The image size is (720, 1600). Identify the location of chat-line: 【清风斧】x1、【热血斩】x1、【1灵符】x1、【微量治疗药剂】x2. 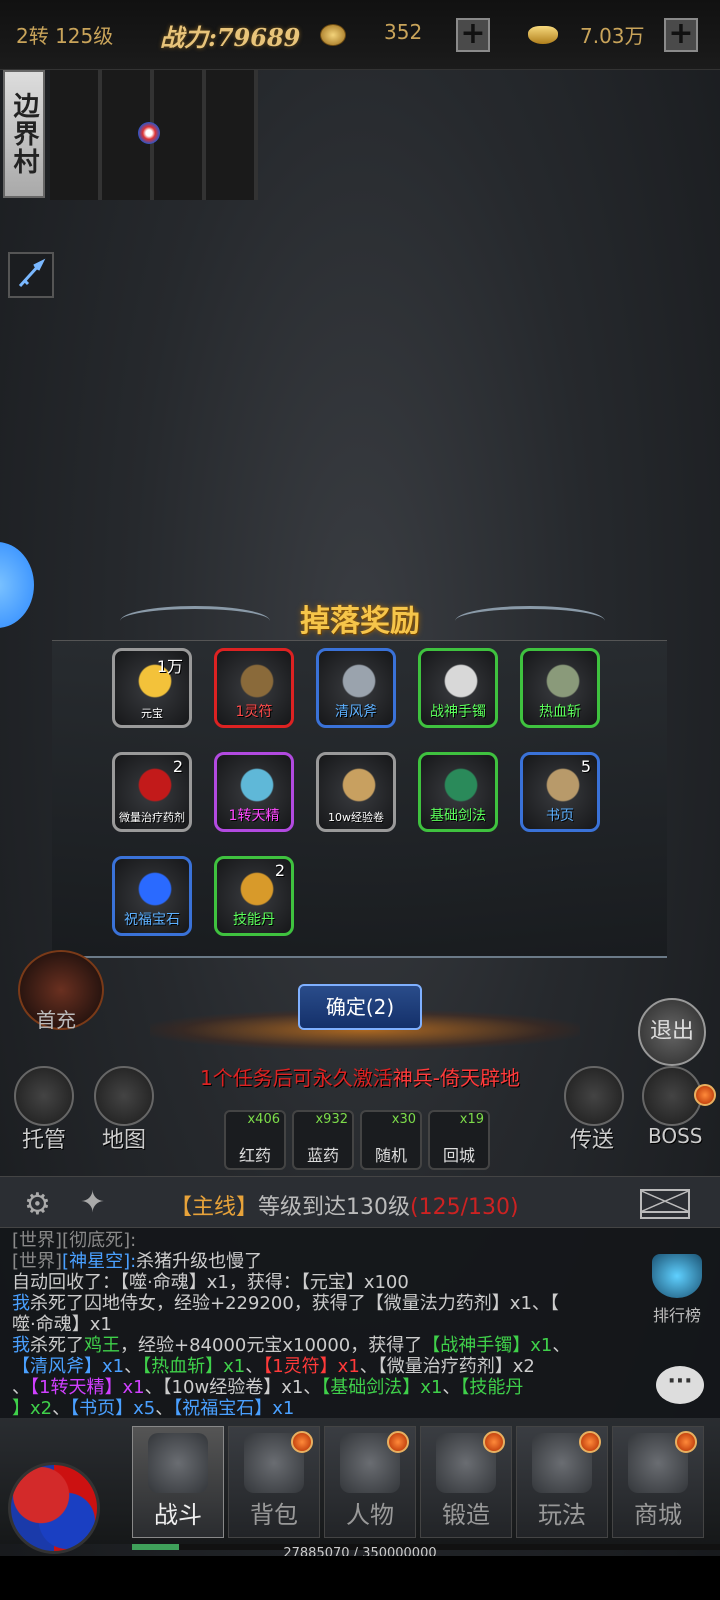
(273, 1366).